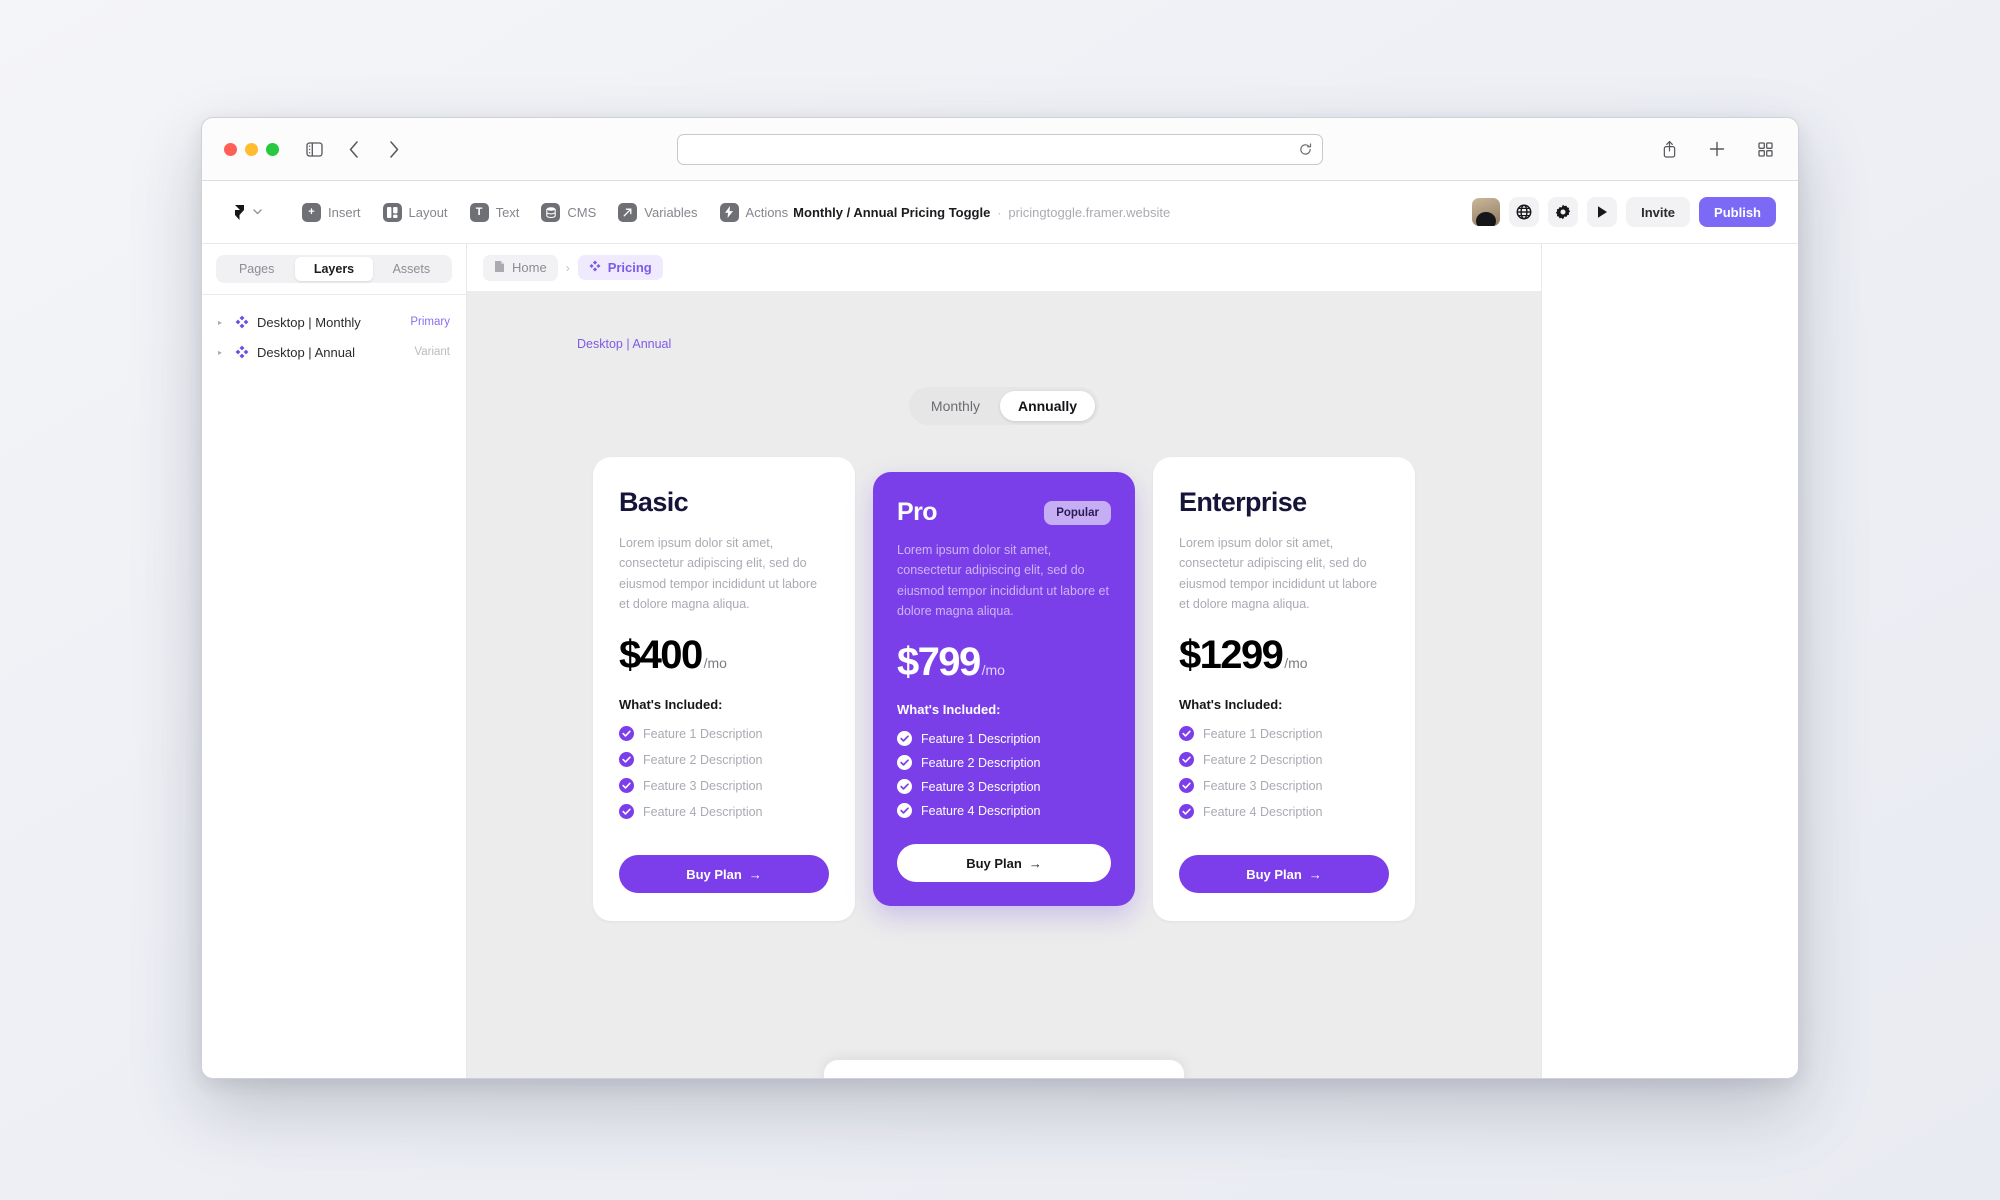 The width and height of the screenshot is (2000, 1200). I want to click on tool-variables: Variables, so click(657, 212).